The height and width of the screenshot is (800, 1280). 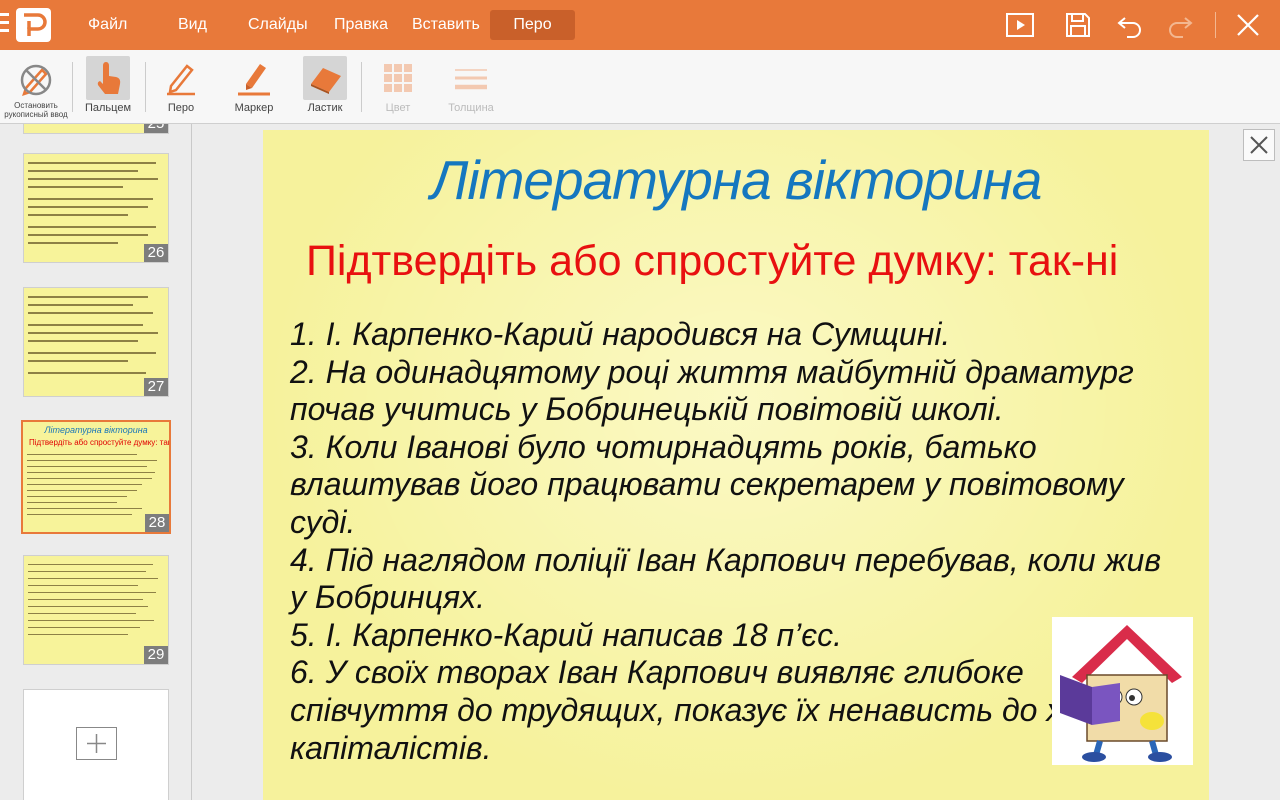 What do you see at coordinates (108, 108) in the screenshot?
I see `finger-label: Пальцем` at bounding box center [108, 108].